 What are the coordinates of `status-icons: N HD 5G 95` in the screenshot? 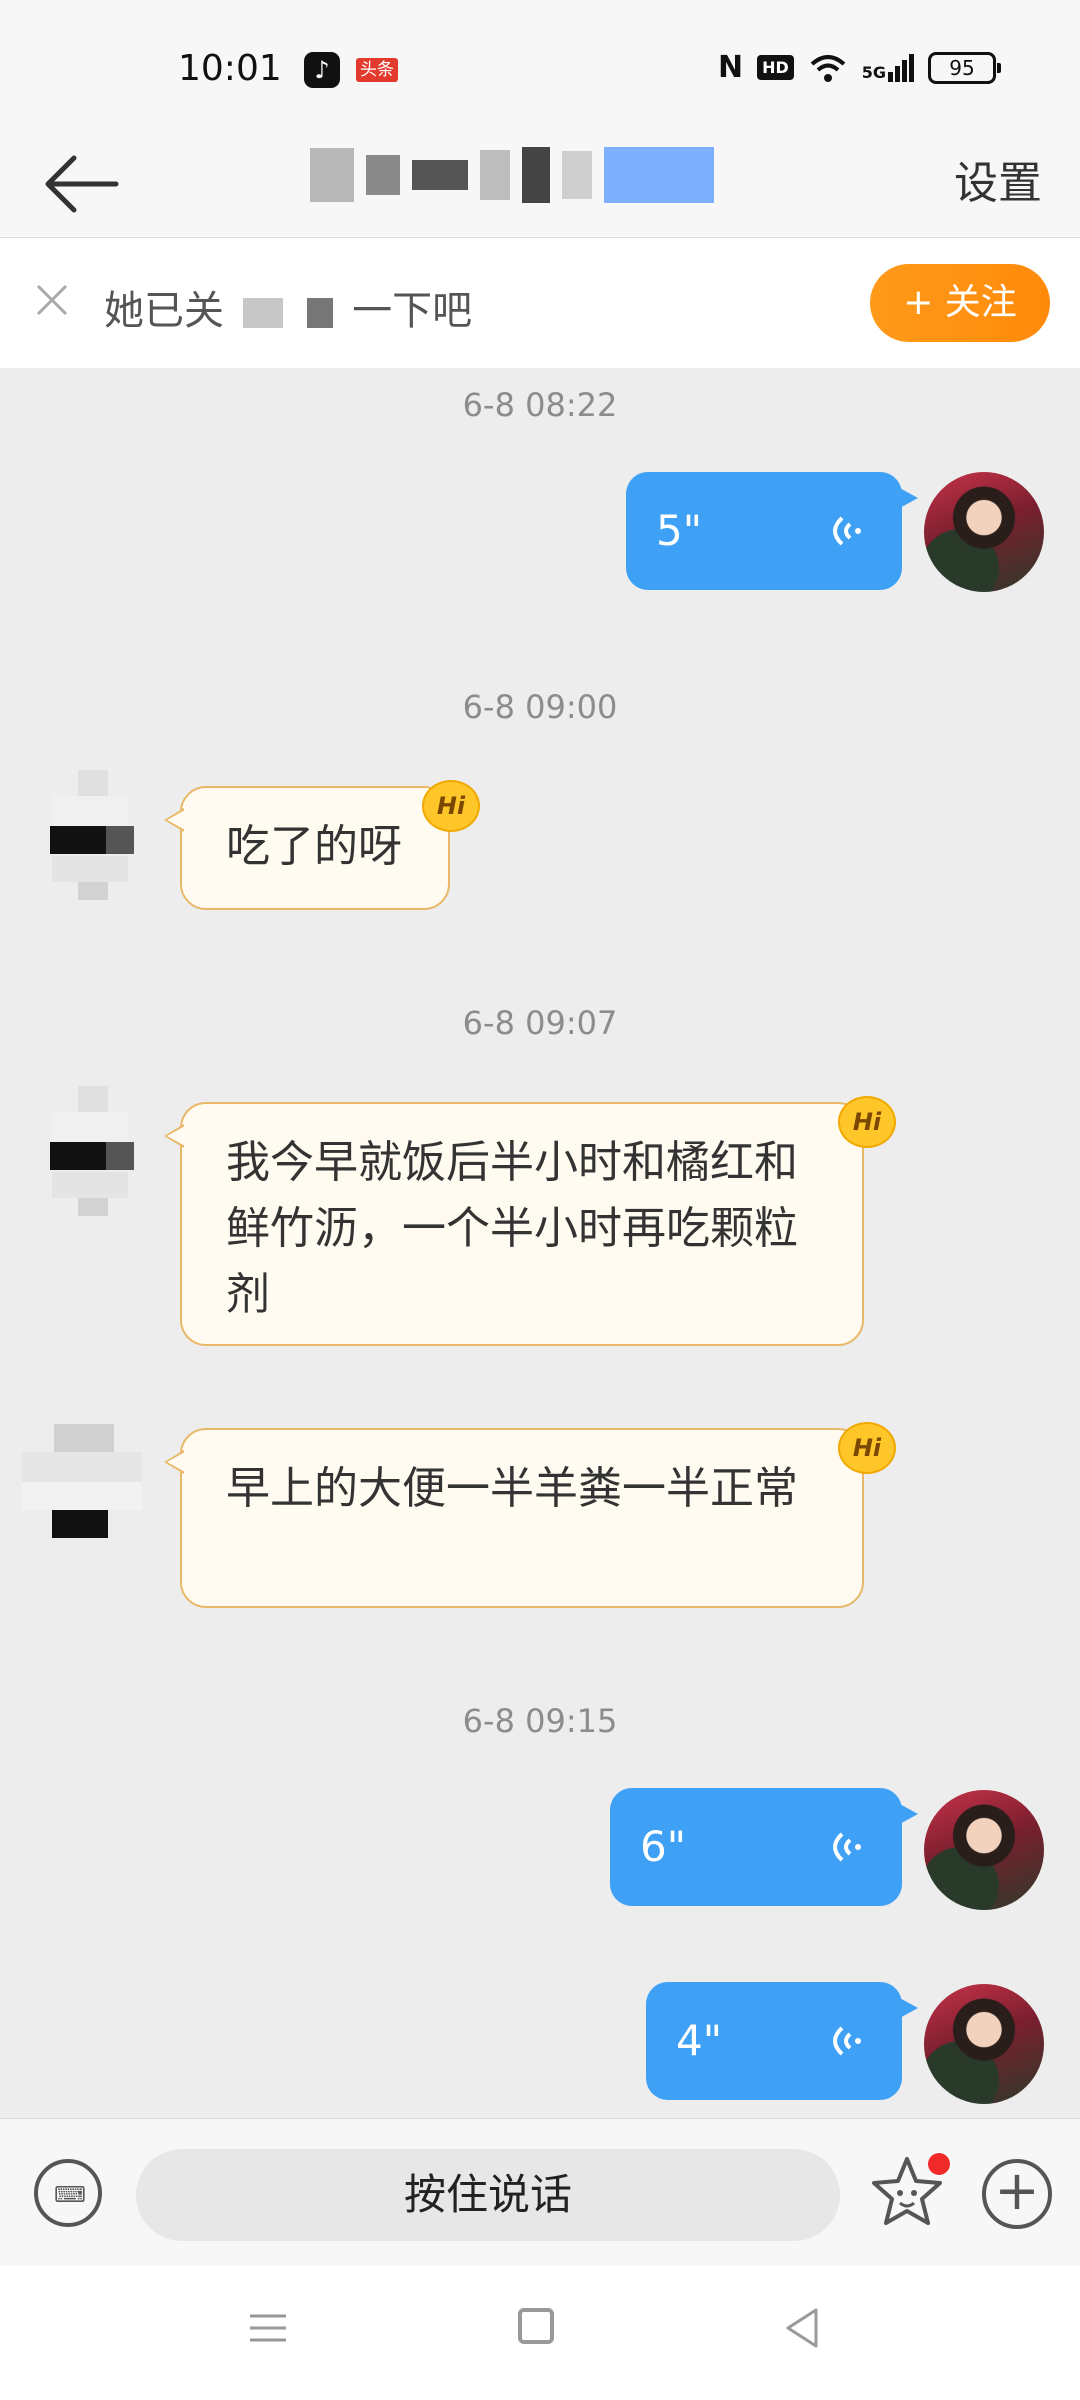 It's located at (859, 67).